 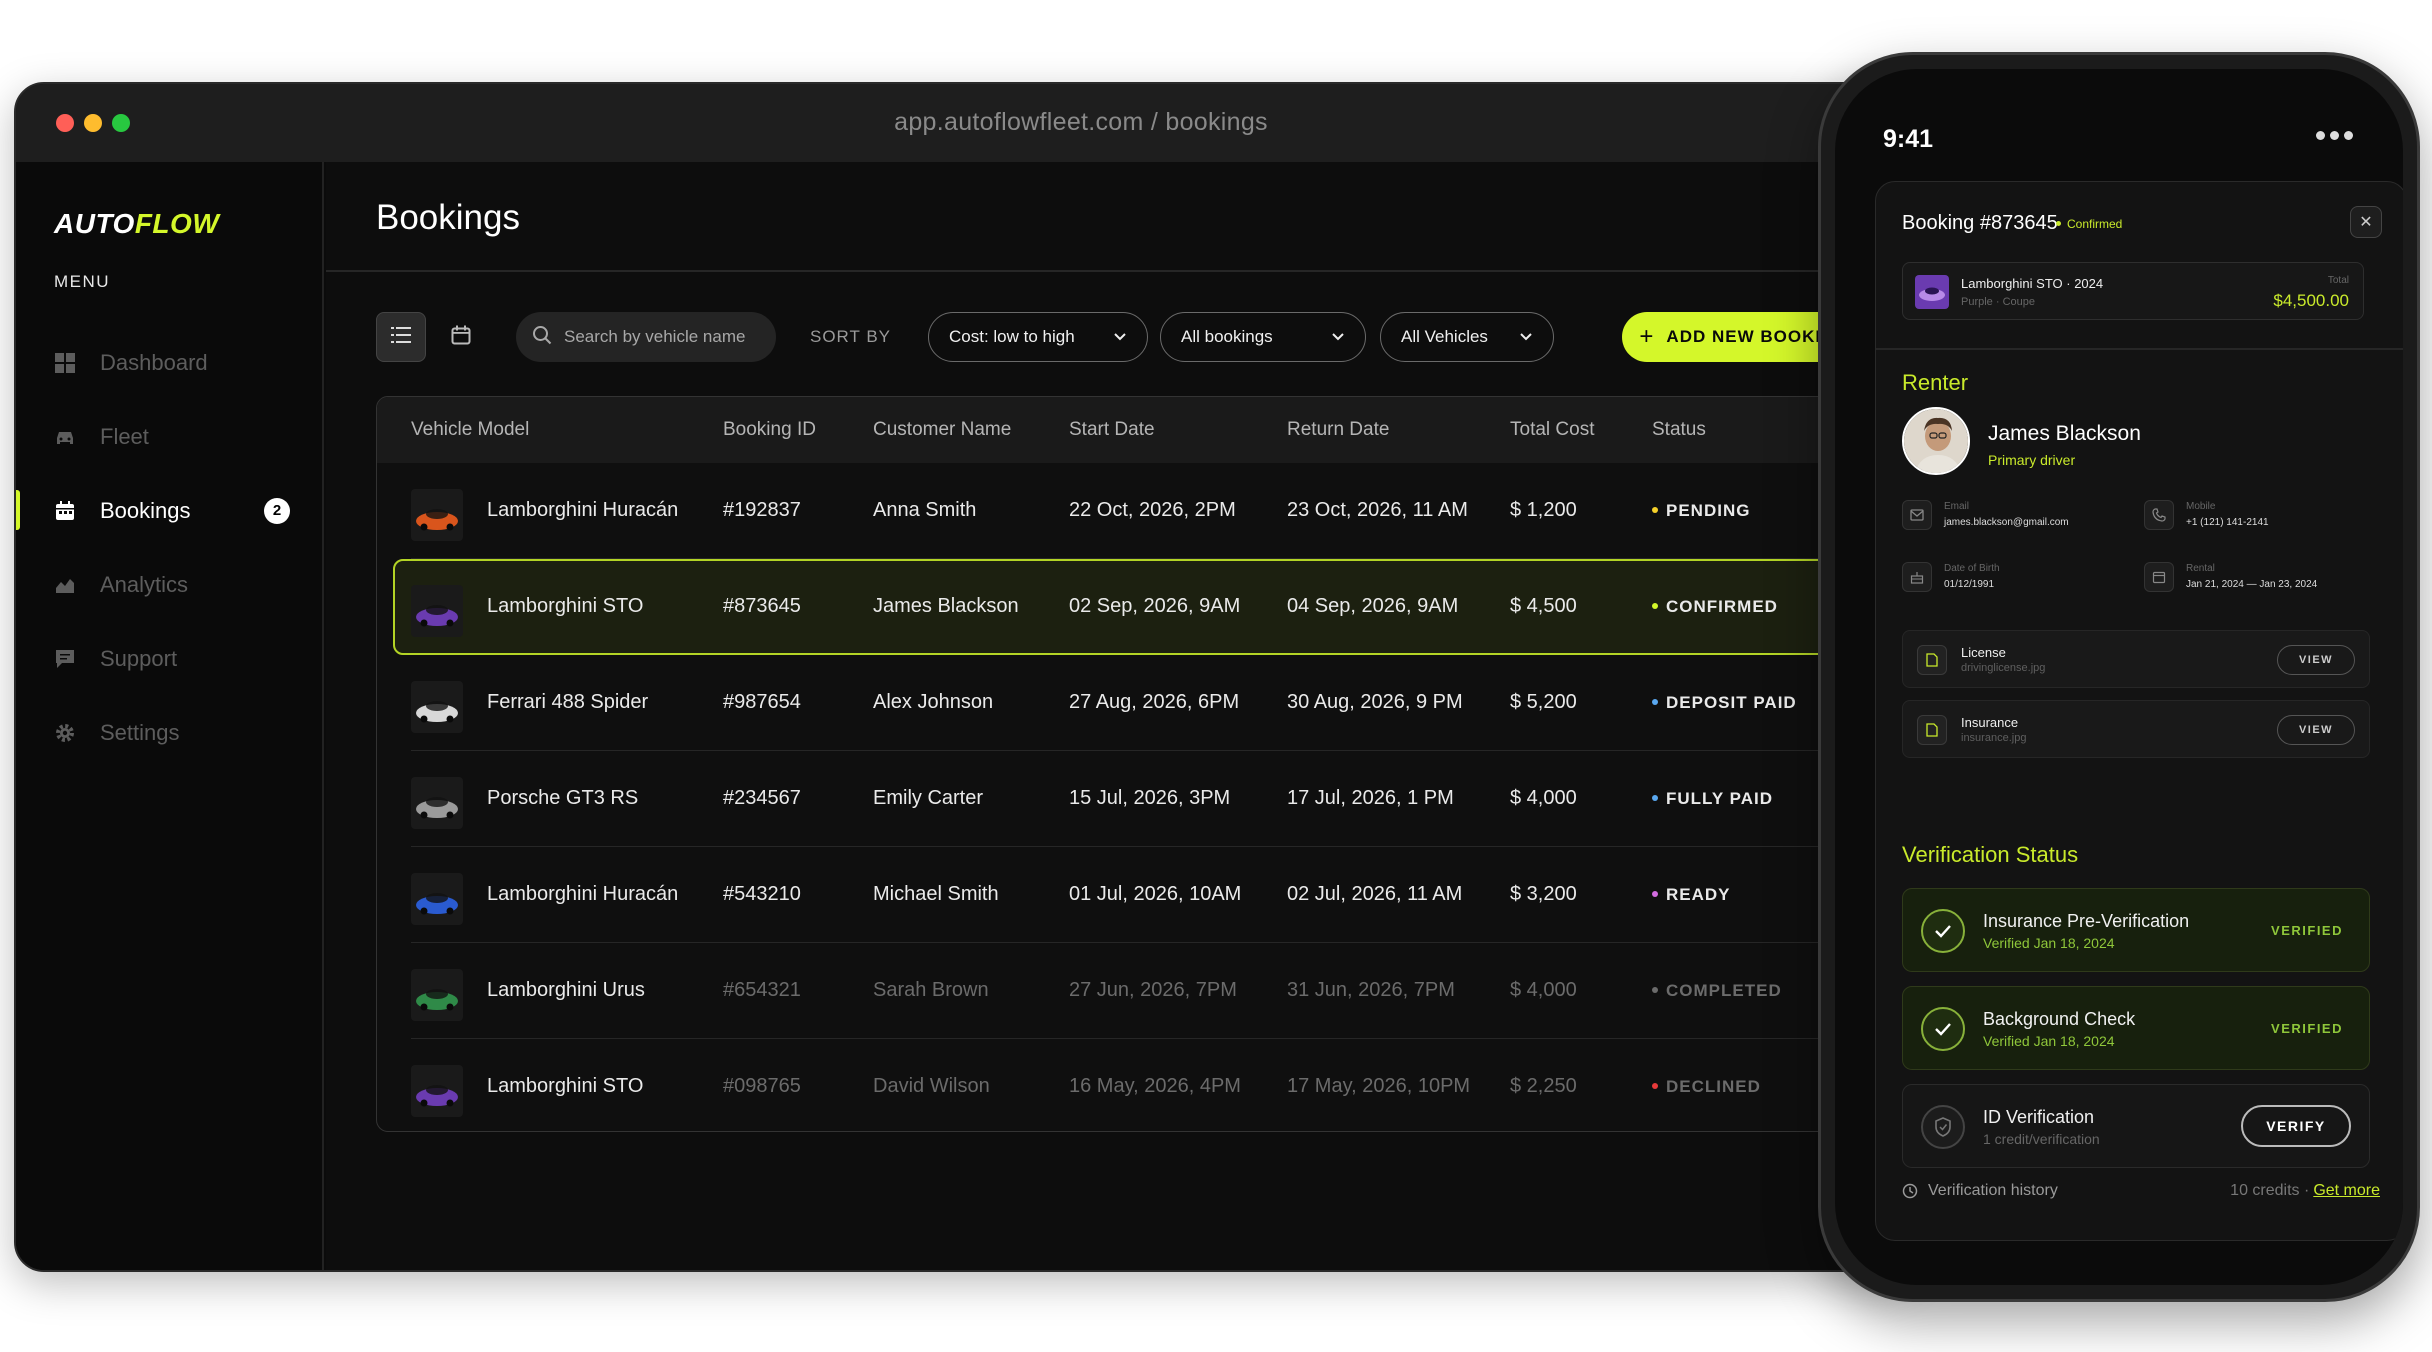 I want to click on total-label: Total, so click(x=2338, y=280).